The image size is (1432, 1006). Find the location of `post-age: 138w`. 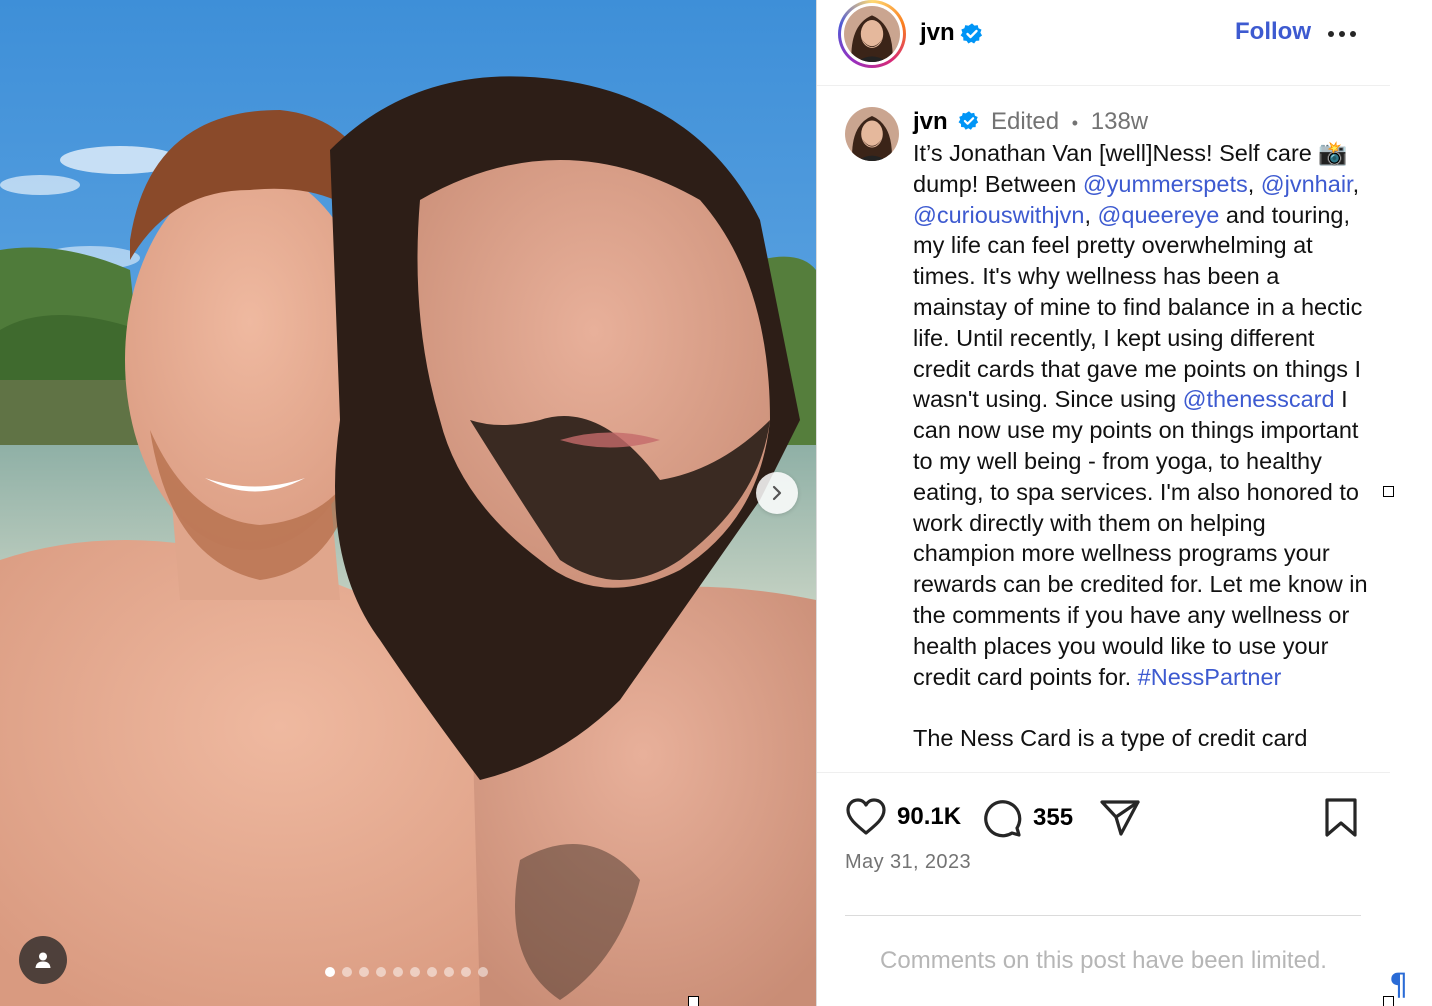

post-age: 138w is located at coordinates (1119, 121).